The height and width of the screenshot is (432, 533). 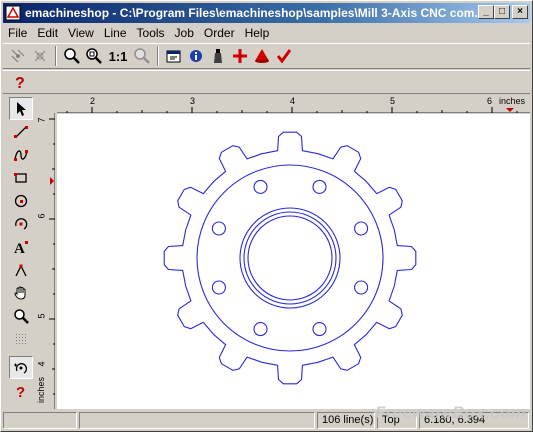 I want to click on red-cross-icon, so click(x=240, y=56).